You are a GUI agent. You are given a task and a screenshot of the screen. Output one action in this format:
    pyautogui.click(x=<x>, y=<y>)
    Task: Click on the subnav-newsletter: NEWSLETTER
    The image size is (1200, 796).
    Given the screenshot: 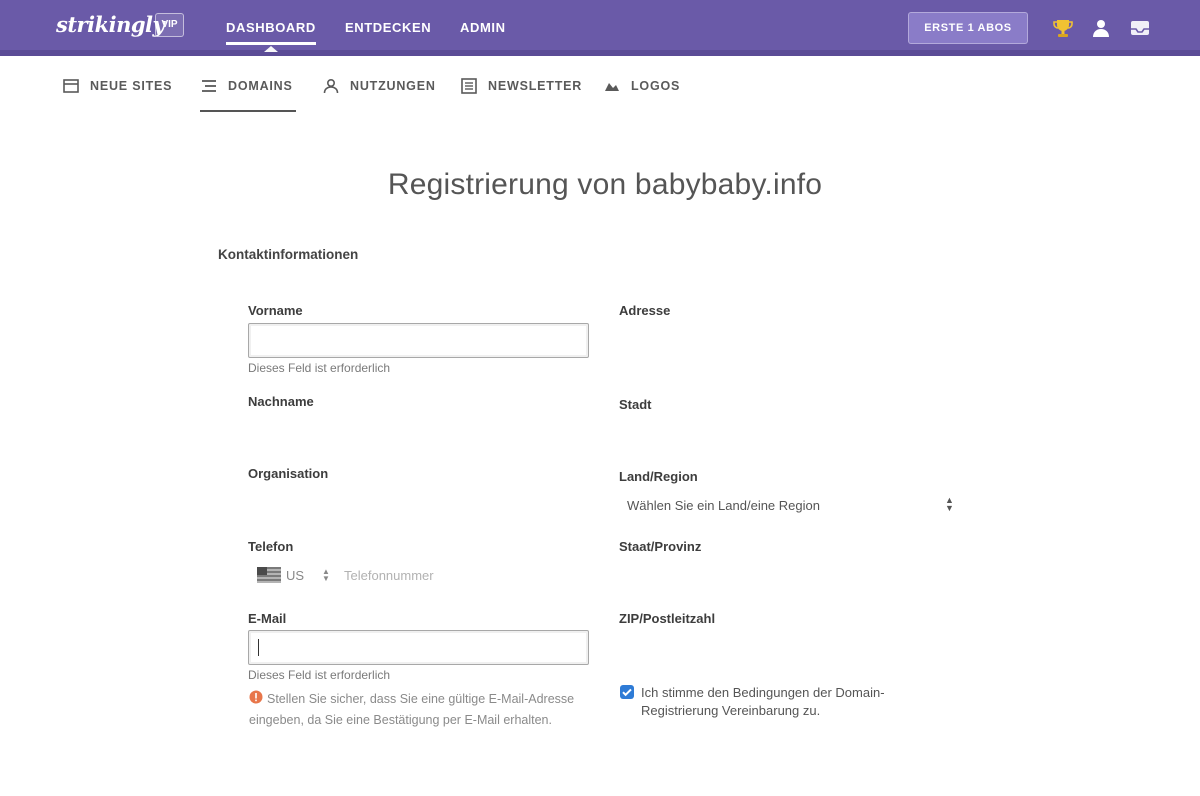 What is the action you would take?
    pyautogui.click(x=521, y=86)
    